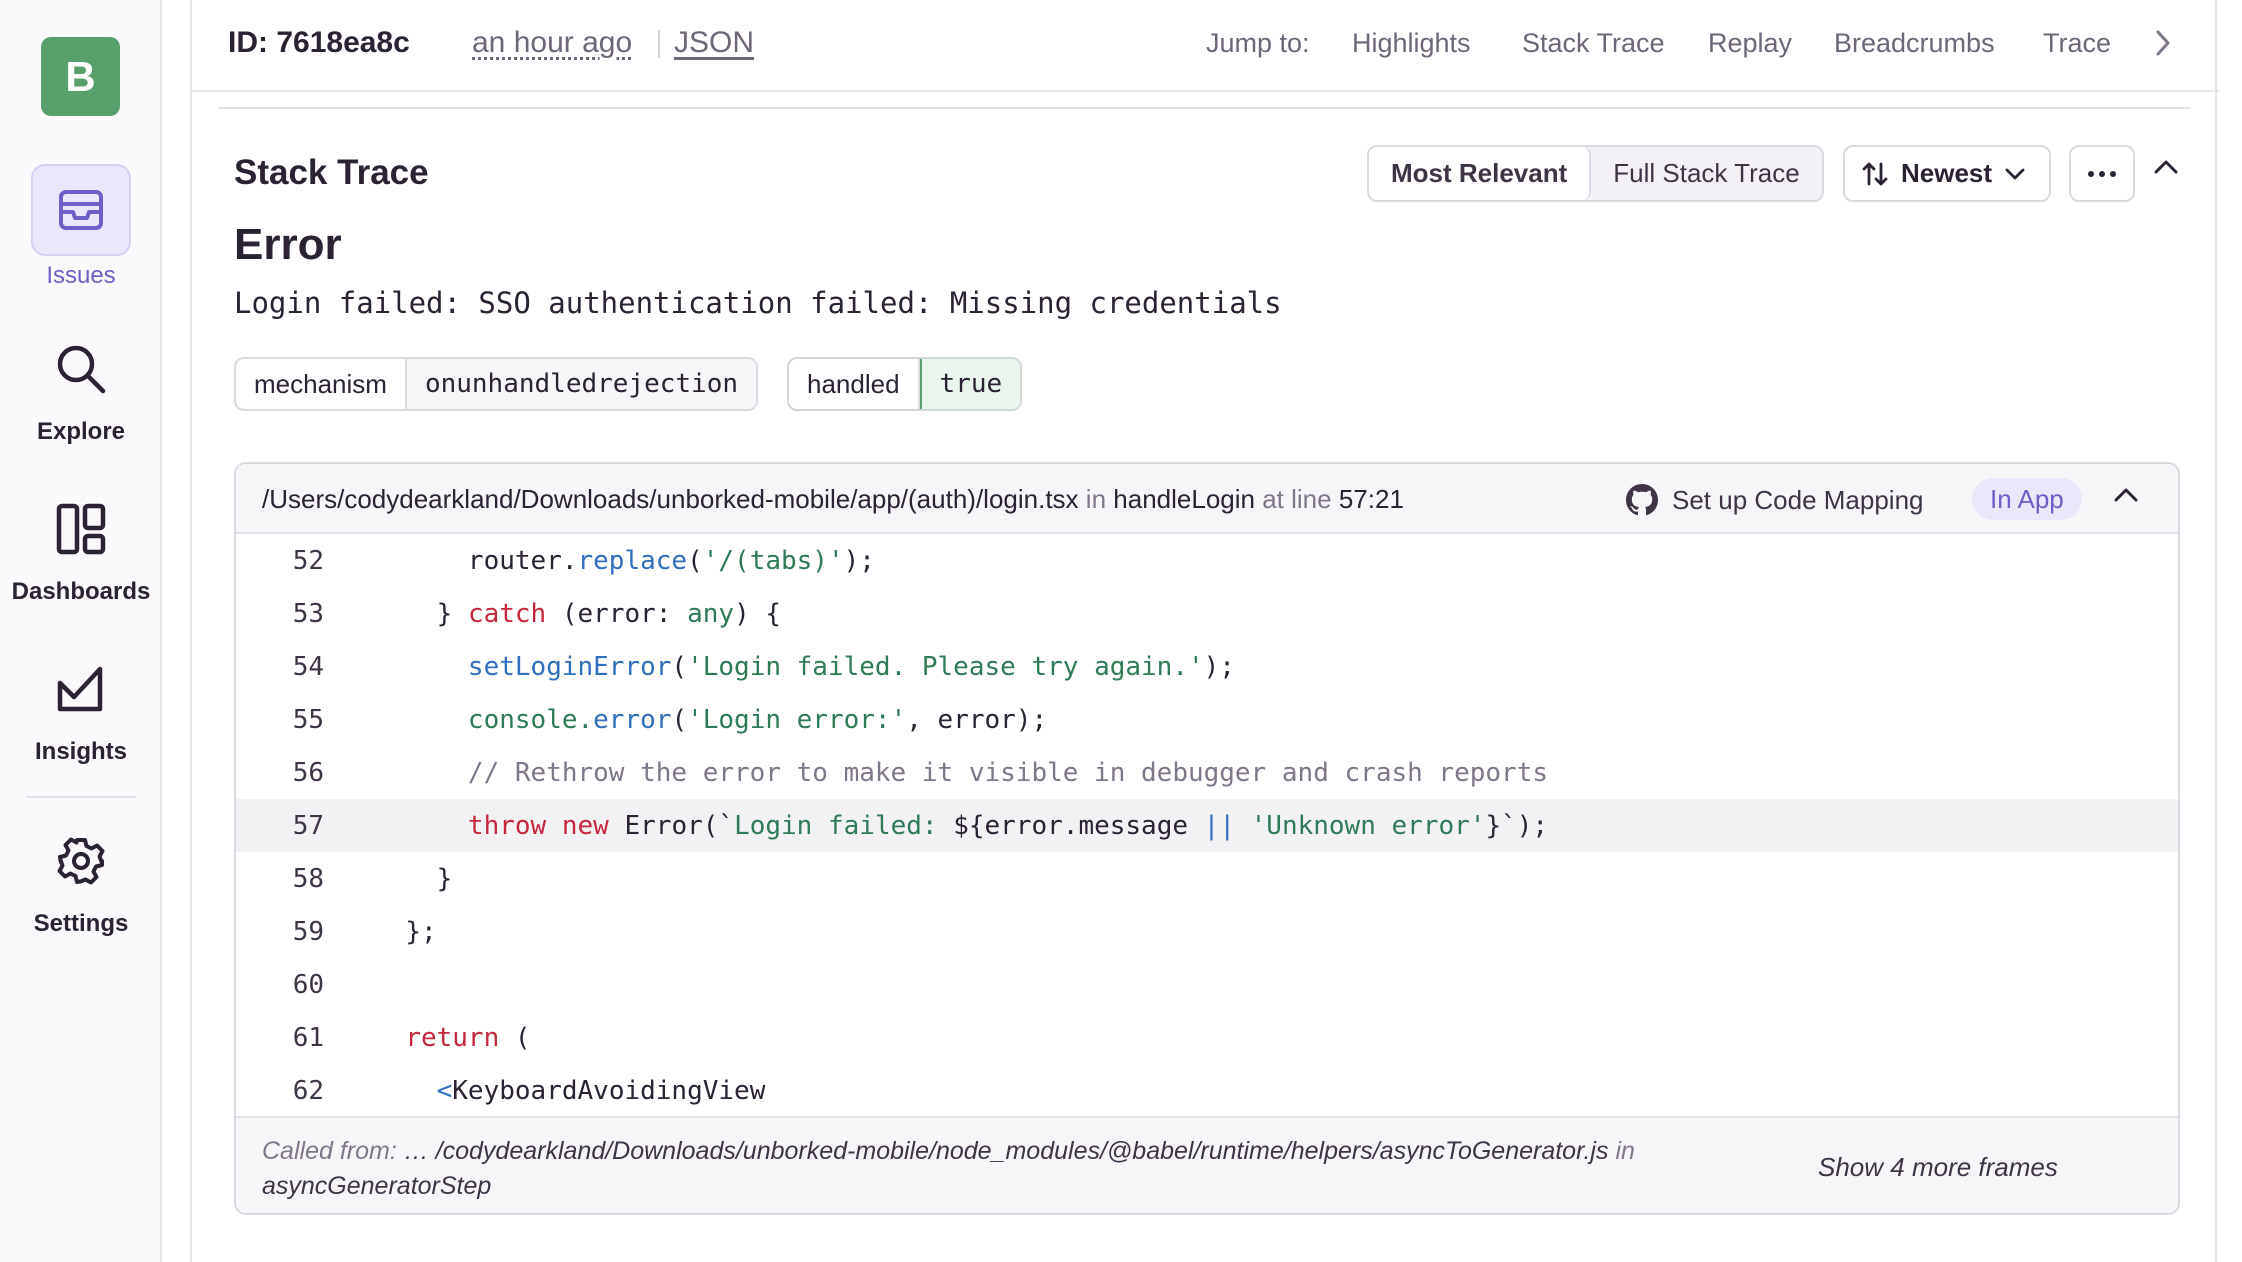 This screenshot has width=2242, height=1262. What do you see at coordinates (1207, 1090) in the screenshot?
I see `code-line: 62 <KeyboardAvoidingView` at bounding box center [1207, 1090].